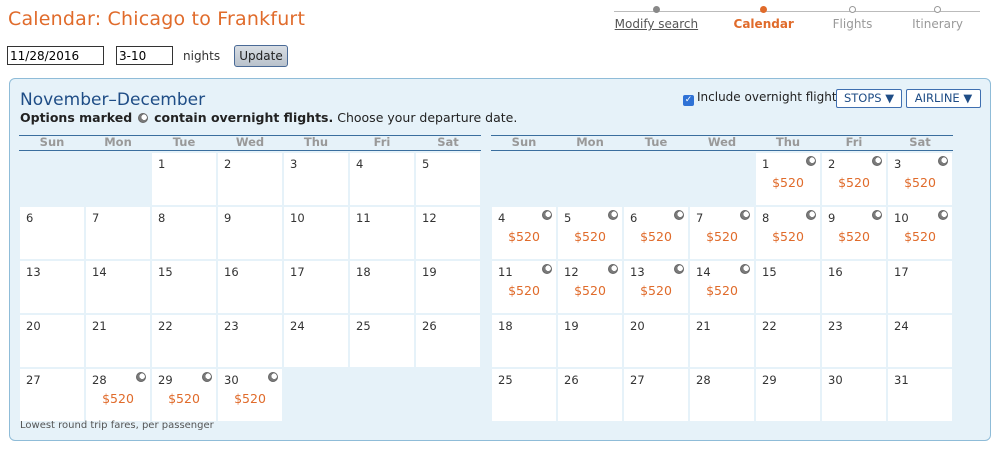 The image size is (1006, 453). What do you see at coordinates (448, 179) in the screenshot?
I see `day-cell: 5` at bounding box center [448, 179].